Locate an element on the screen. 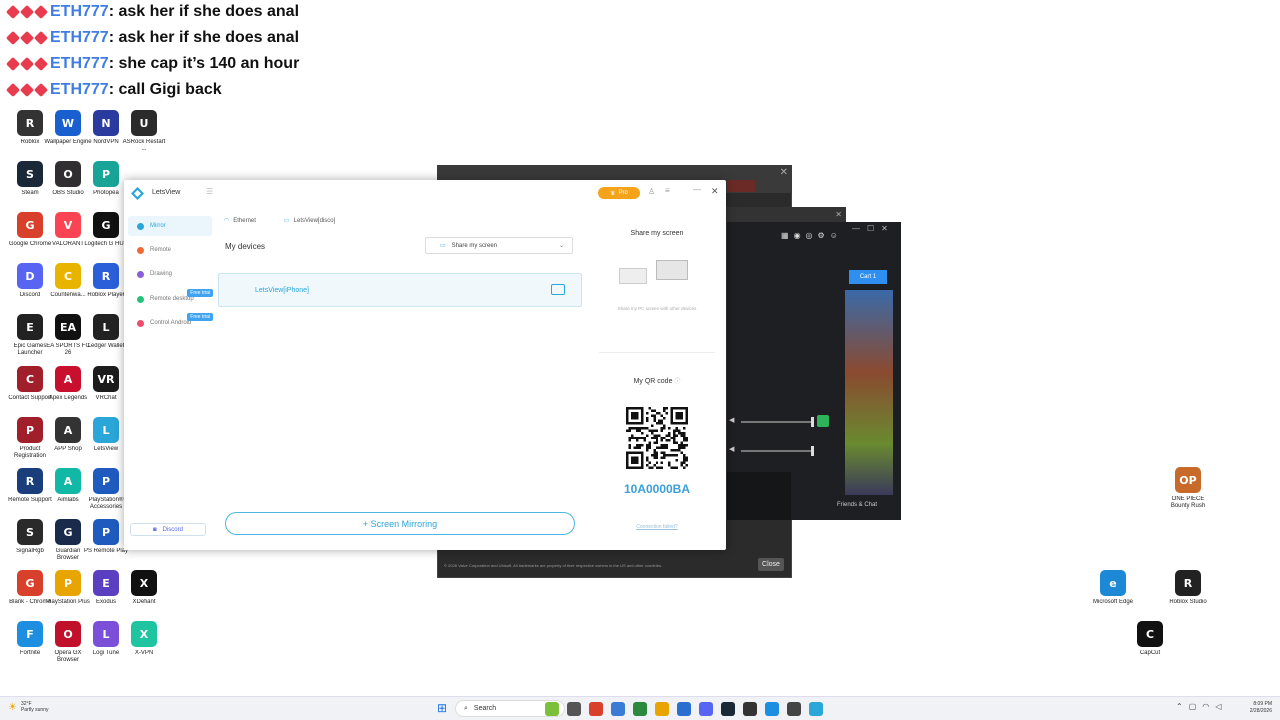 This screenshot has width=1280, height=720. connection-failed-link: Connection failed? is located at coordinates (657, 527).